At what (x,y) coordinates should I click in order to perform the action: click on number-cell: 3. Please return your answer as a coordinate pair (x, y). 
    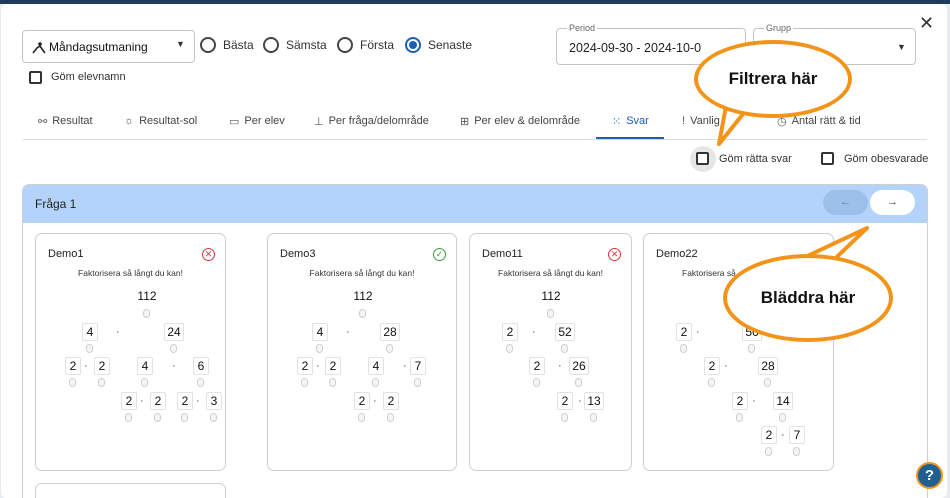
    Looking at the image, I should click on (214, 401).